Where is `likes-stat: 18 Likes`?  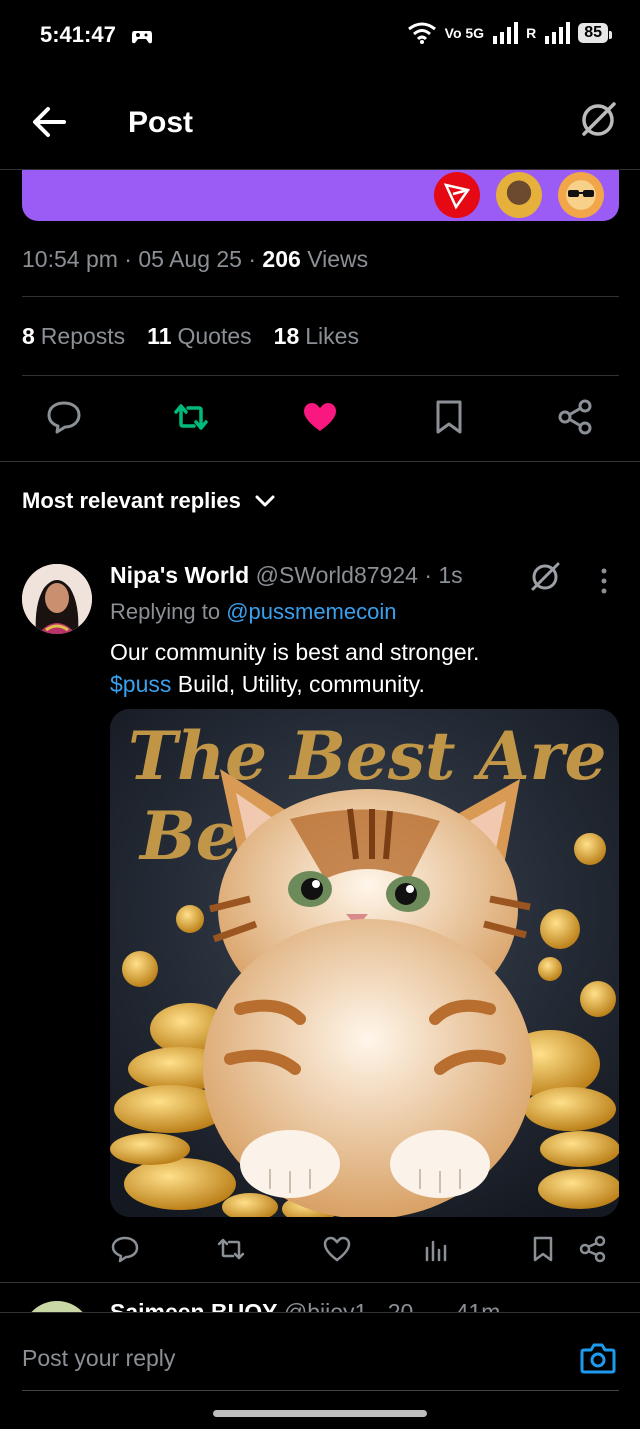
likes-stat: 18 Likes is located at coordinates (316, 336).